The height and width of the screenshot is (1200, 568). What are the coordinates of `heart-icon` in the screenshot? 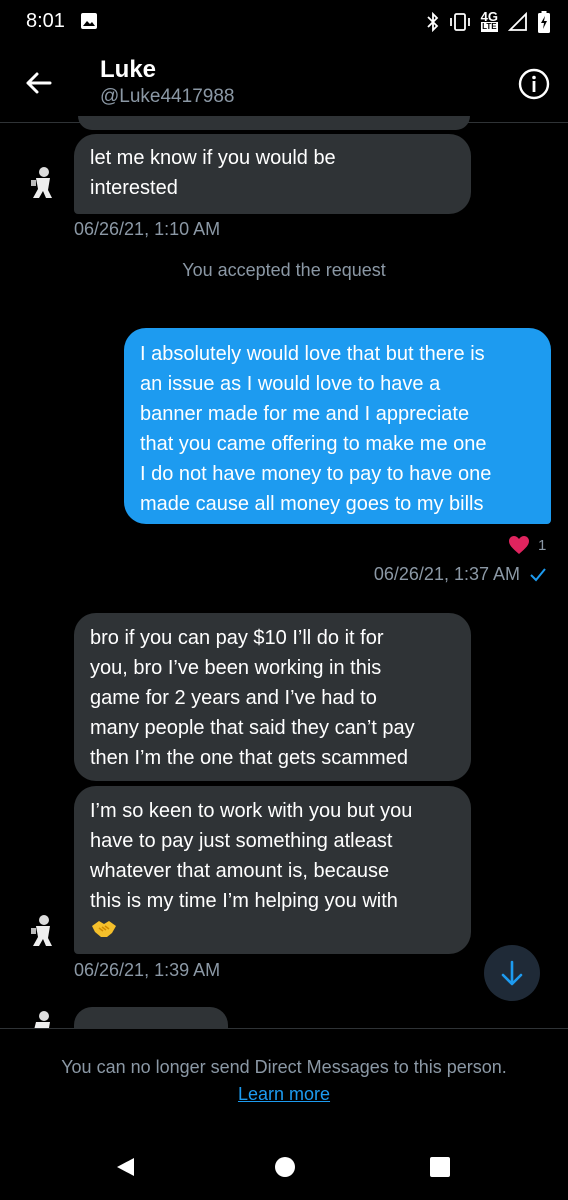 It's located at (519, 545).